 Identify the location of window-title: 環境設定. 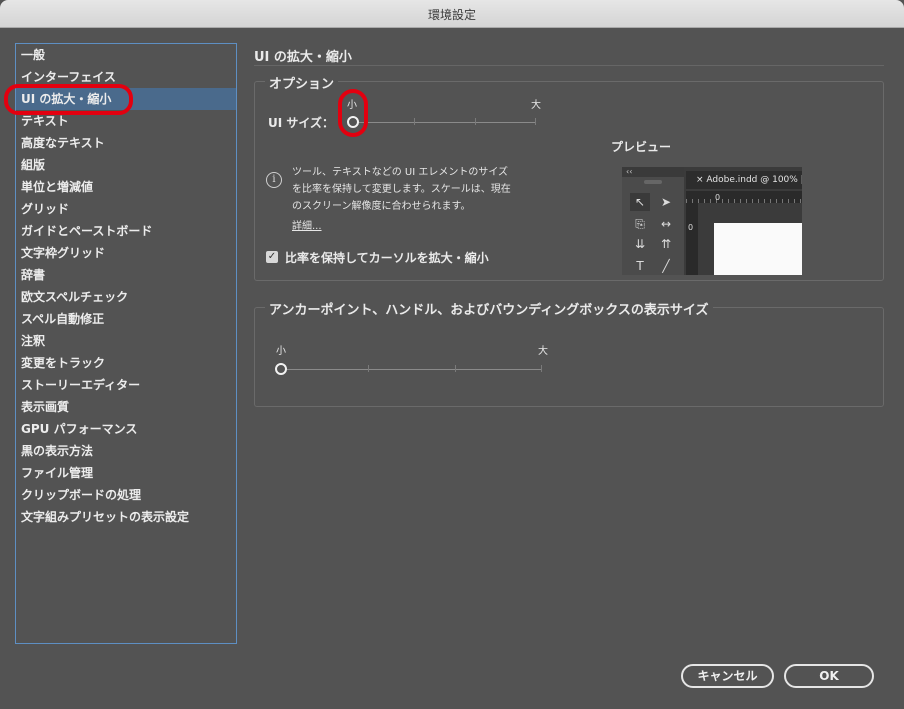
(451, 15).